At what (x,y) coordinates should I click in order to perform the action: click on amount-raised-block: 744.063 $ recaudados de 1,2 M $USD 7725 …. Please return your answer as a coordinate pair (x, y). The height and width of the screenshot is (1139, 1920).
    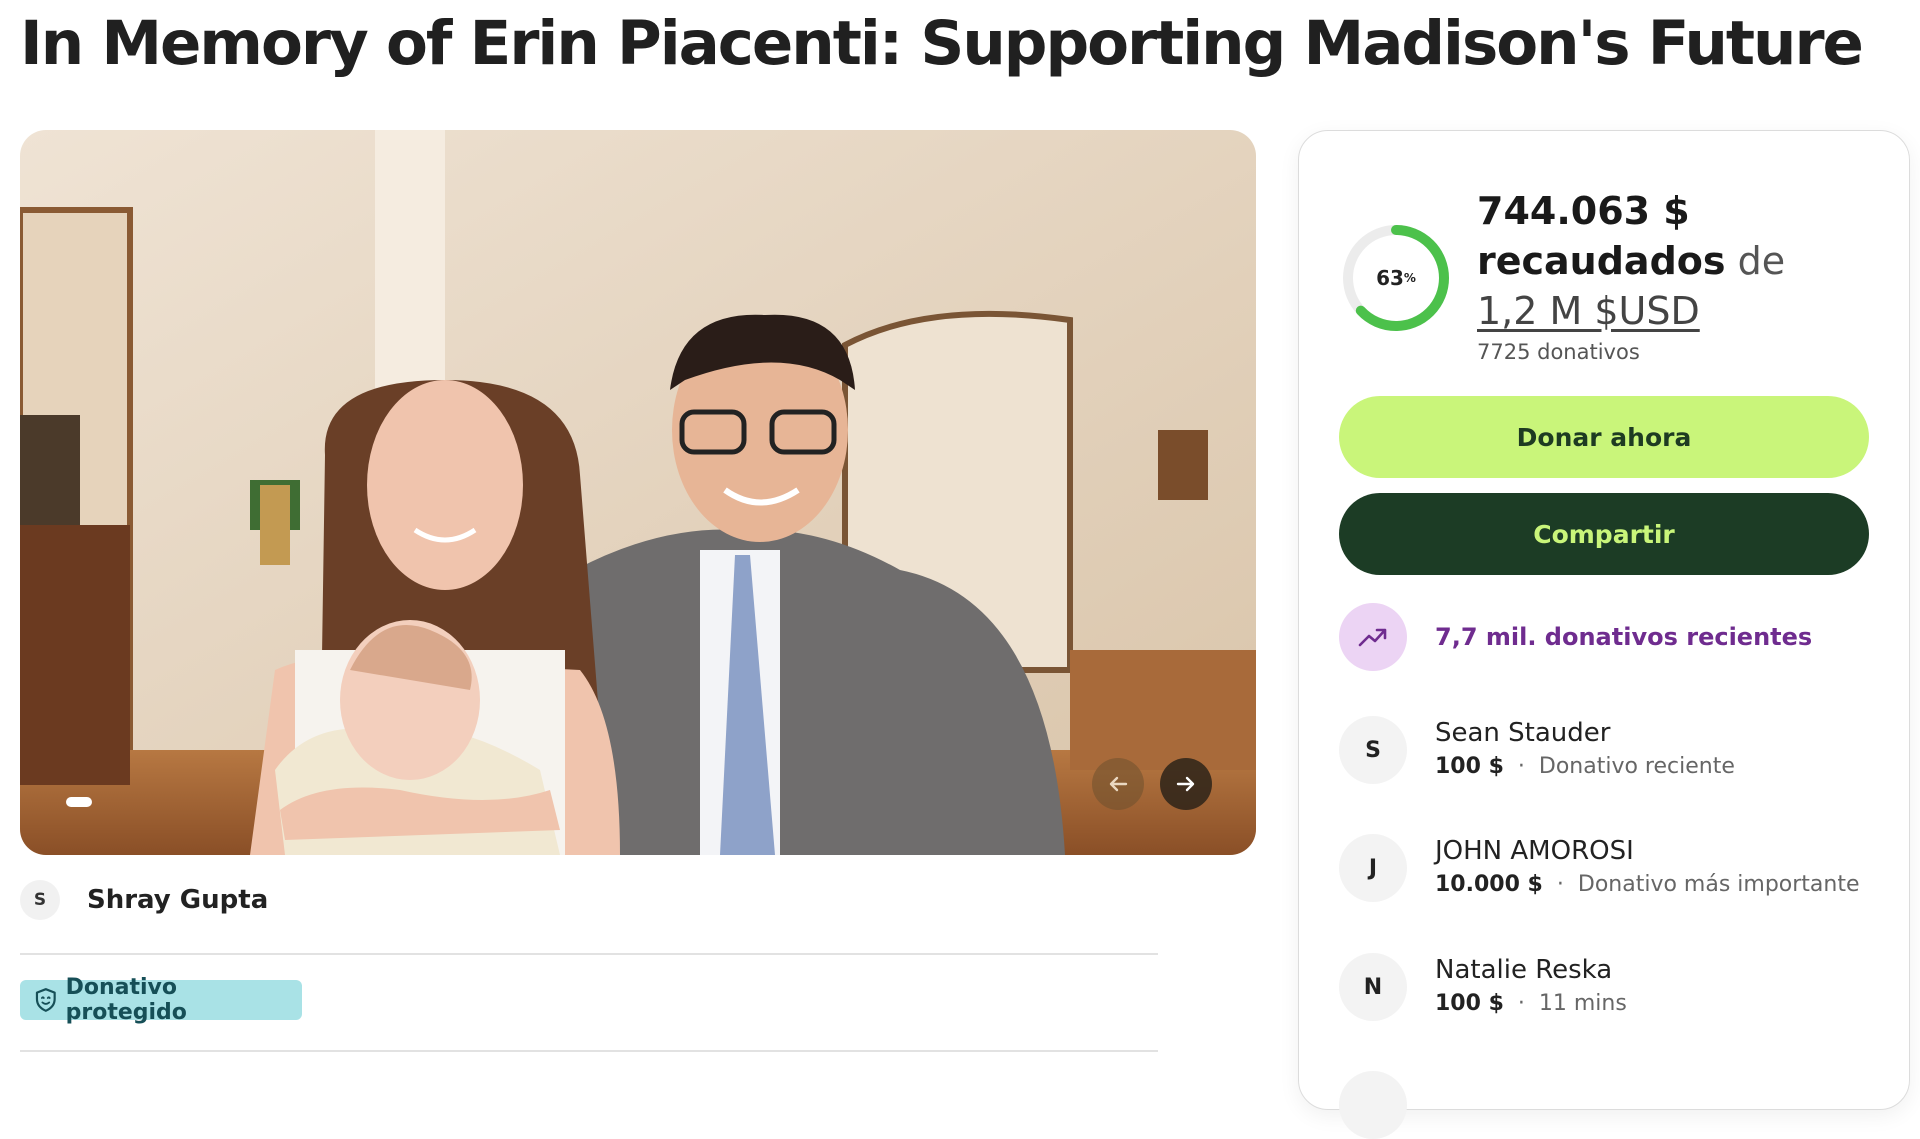
    Looking at the image, I should click on (1687, 275).